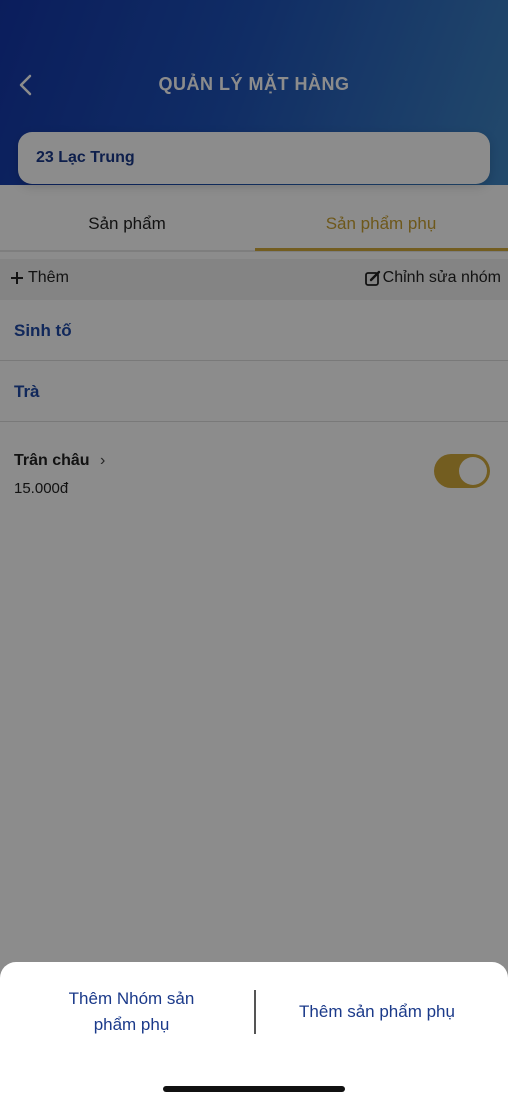 The image size is (508, 1101). Describe the element at coordinates (377, 1012) in the screenshot. I see `add-side-product-button: Thêm sản phẩm phụ` at that location.